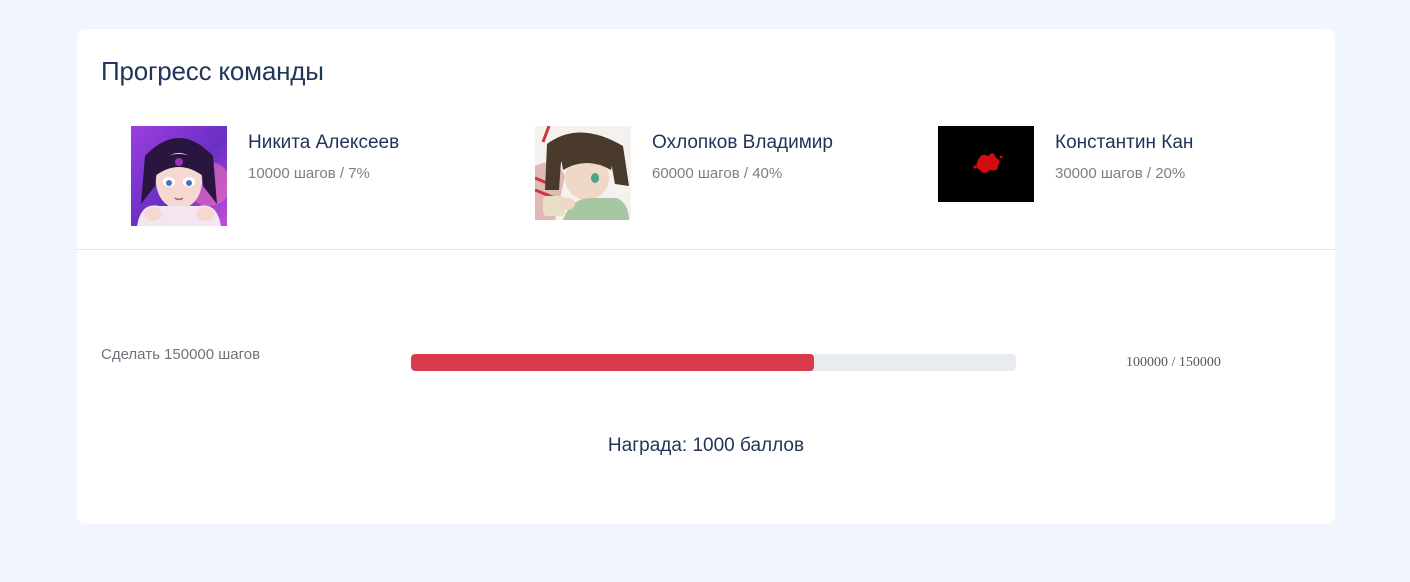  Describe the element at coordinates (706, 249) in the screenshot. I see `section-divider` at that location.